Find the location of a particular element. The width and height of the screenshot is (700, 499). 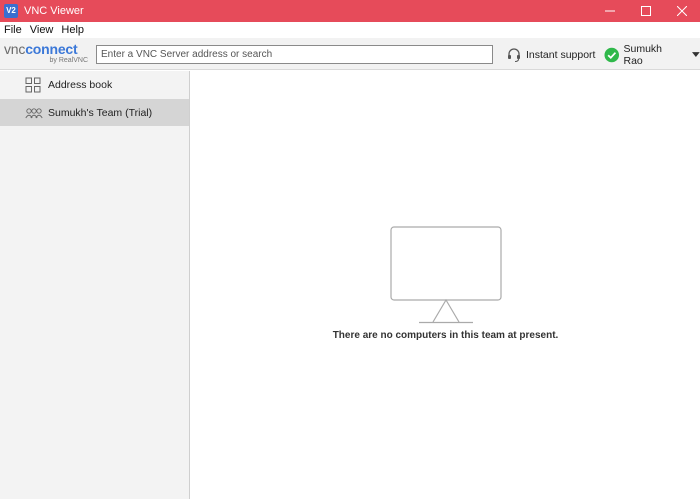

menu-bar: File View Help is located at coordinates (350, 30).